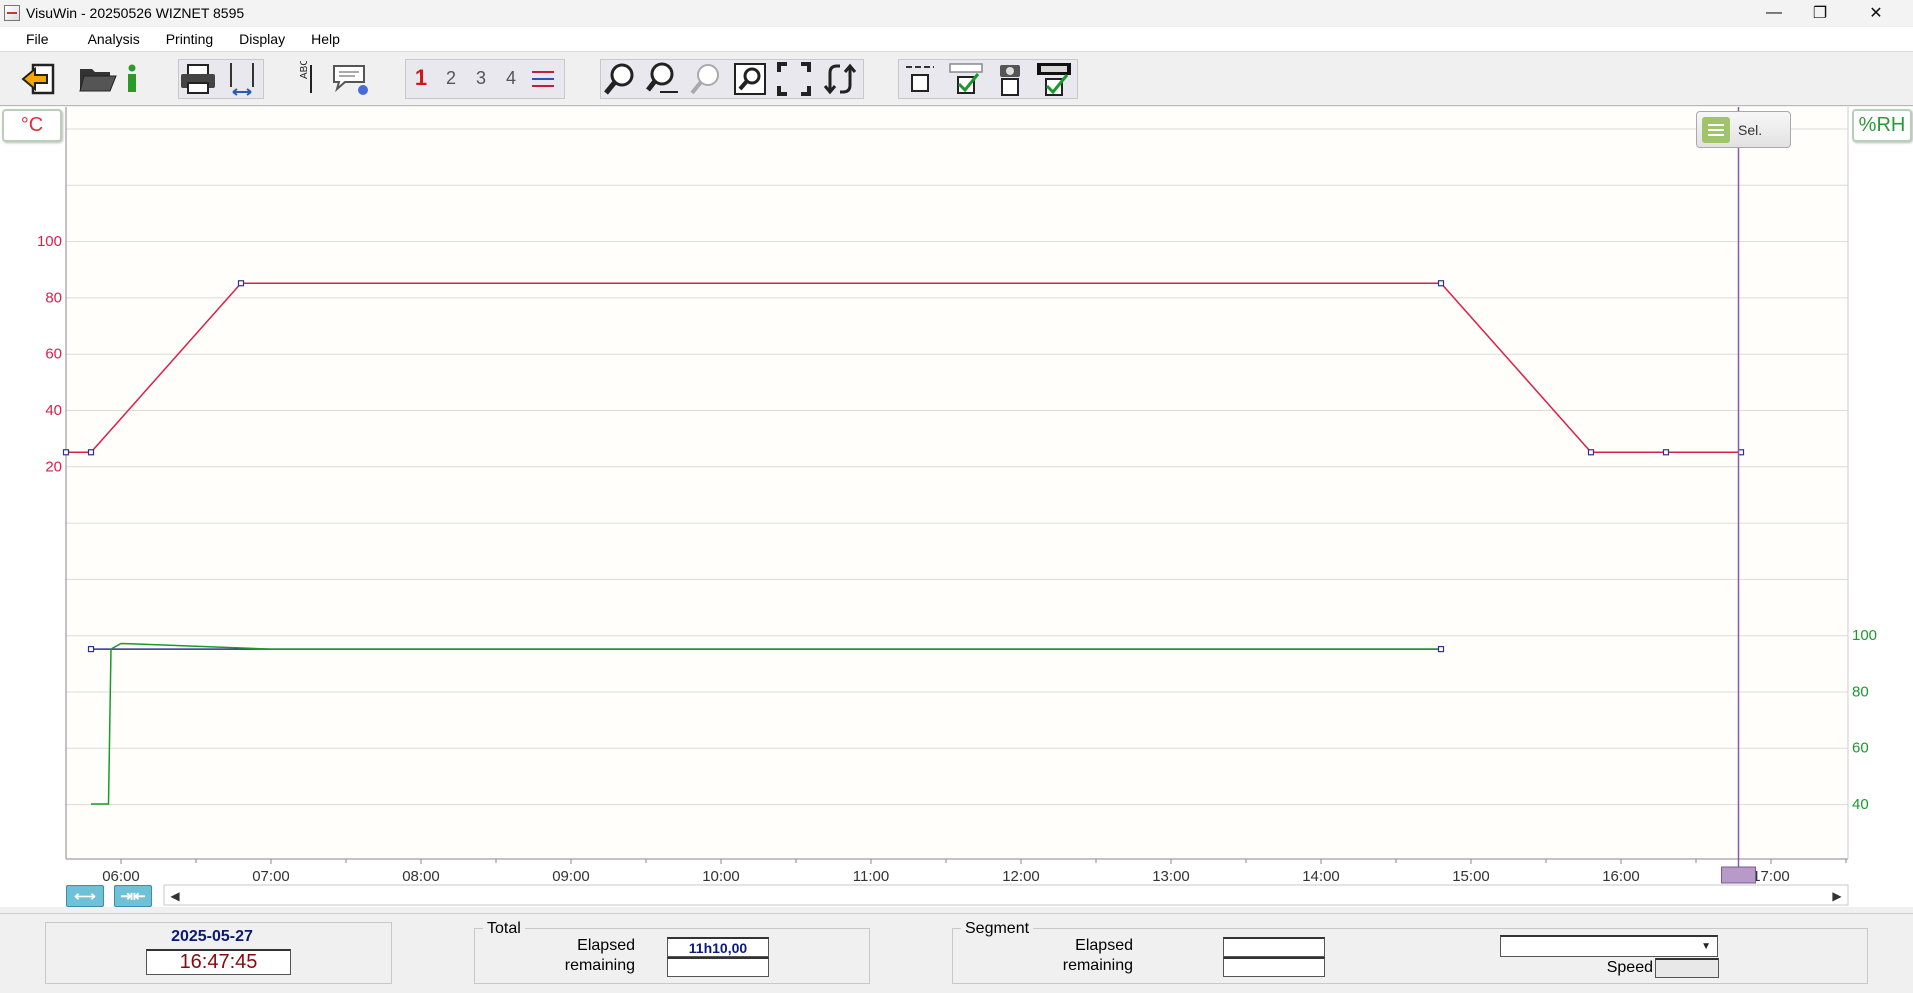  Describe the element at coordinates (1274, 947) in the screenshot. I see `segment-elapsed-value` at that location.